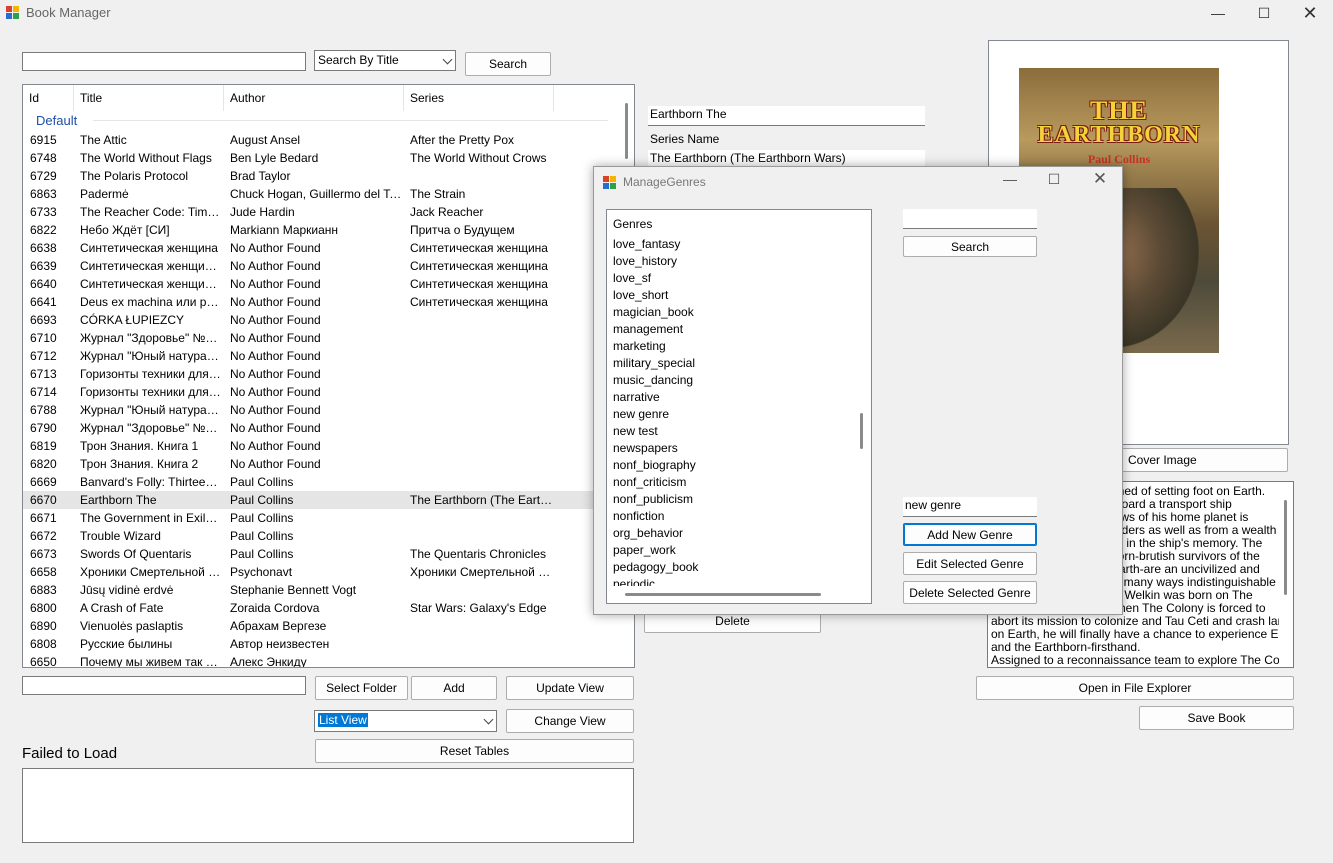 The height and width of the screenshot is (863, 1333). I want to click on table-row: 6819 Трон Знания. Книга 1 No Author Found, so click(318, 446).